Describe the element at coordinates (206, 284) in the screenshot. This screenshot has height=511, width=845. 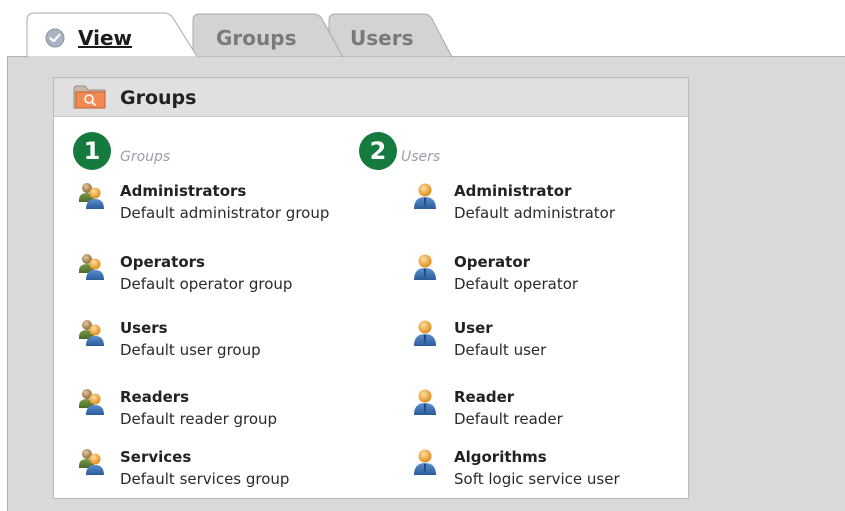
I see `group-description: Default operator group` at that location.